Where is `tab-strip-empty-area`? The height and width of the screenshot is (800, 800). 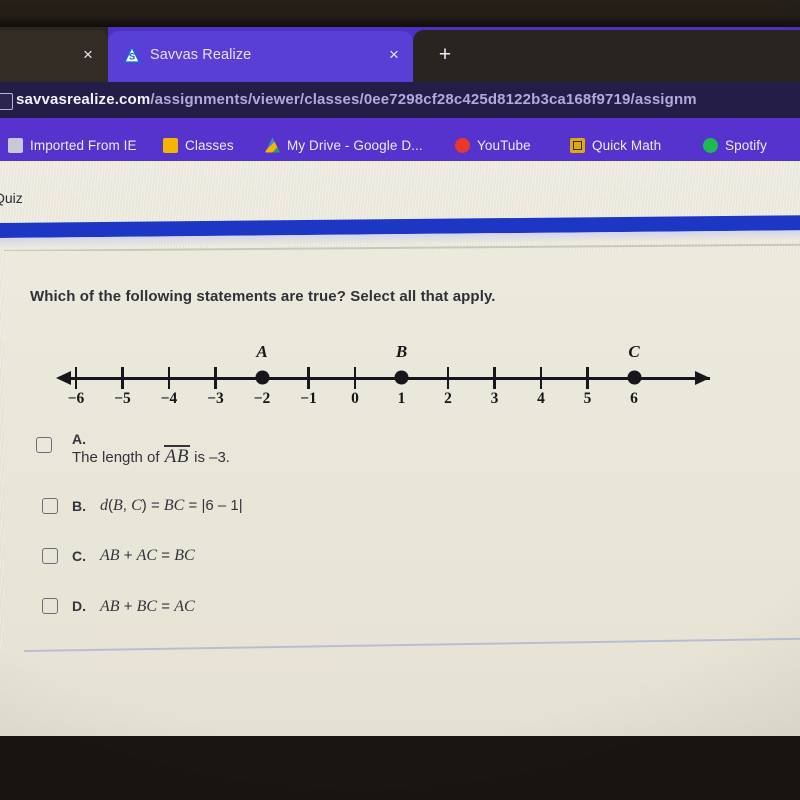
tab-strip-empty-area is located at coordinates (606, 56).